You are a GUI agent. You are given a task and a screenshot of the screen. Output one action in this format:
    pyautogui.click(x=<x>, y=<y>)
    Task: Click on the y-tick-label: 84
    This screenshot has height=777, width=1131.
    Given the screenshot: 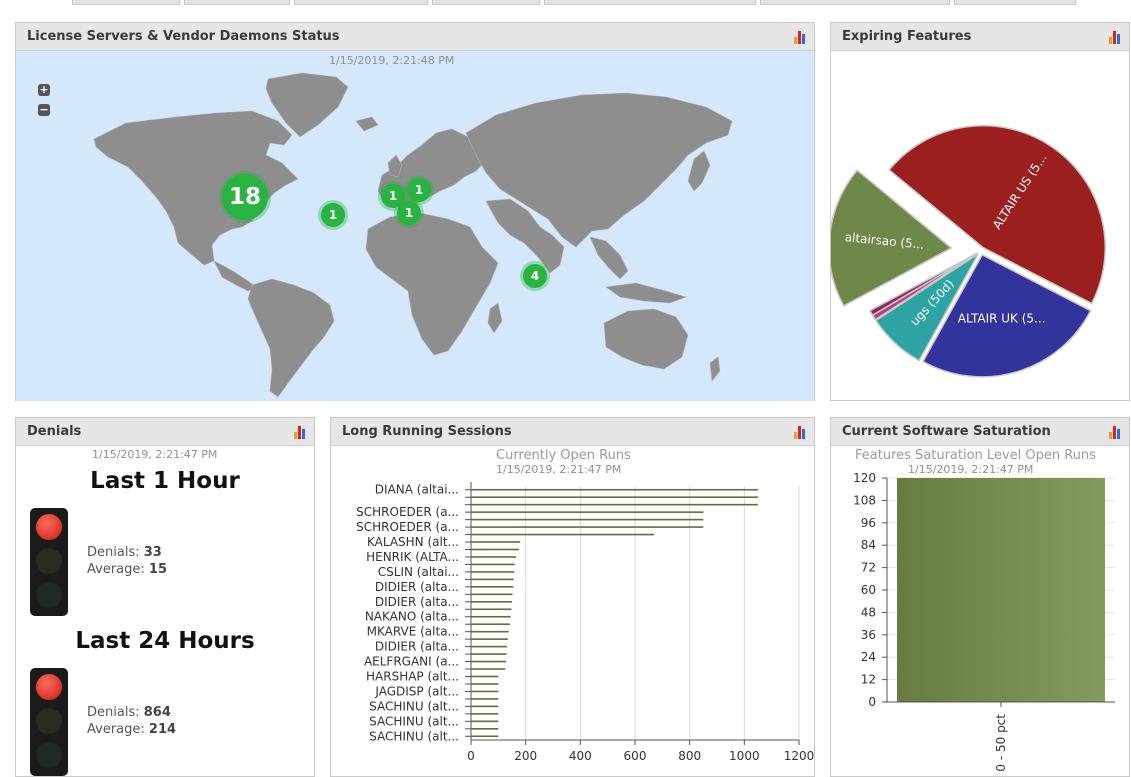 What is the action you would take?
    pyautogui.click(x=868, y=545)
    